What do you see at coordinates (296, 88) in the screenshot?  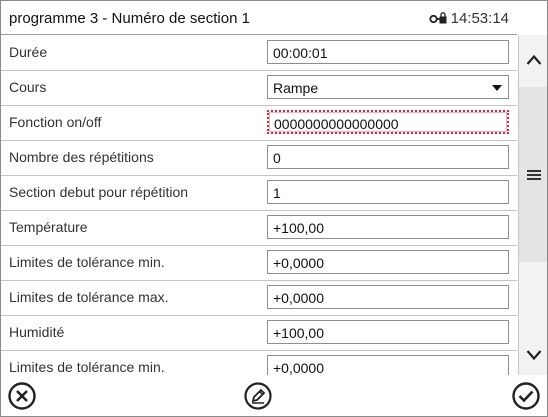 I see `course-select-value: Rampe` at bounding box center [296, 88].